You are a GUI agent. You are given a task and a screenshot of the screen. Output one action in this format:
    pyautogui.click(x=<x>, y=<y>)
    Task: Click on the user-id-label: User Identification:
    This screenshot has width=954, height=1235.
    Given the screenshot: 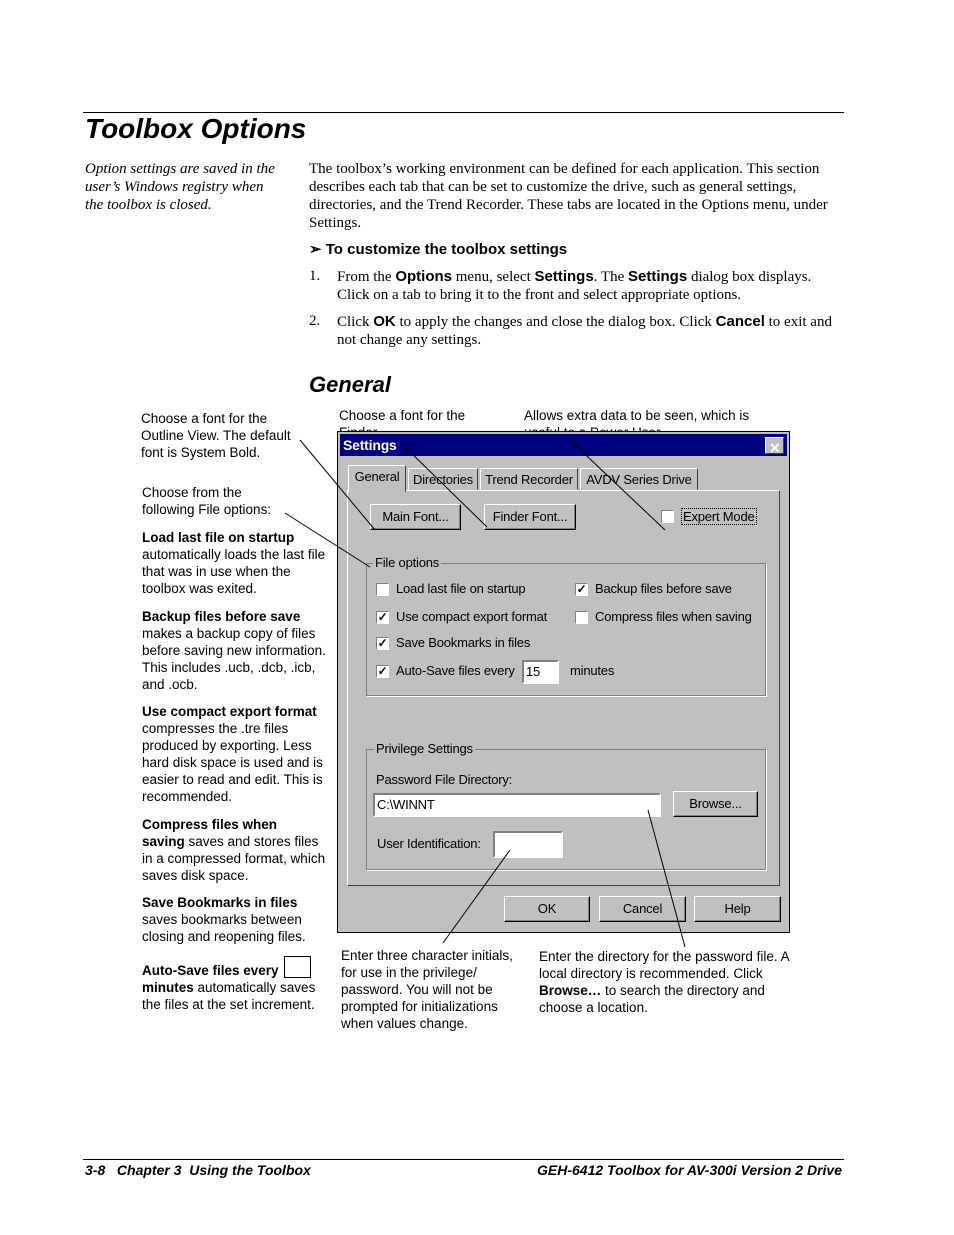 What is the action you would take?
    pyautogui.click(x=429, y=843)
    